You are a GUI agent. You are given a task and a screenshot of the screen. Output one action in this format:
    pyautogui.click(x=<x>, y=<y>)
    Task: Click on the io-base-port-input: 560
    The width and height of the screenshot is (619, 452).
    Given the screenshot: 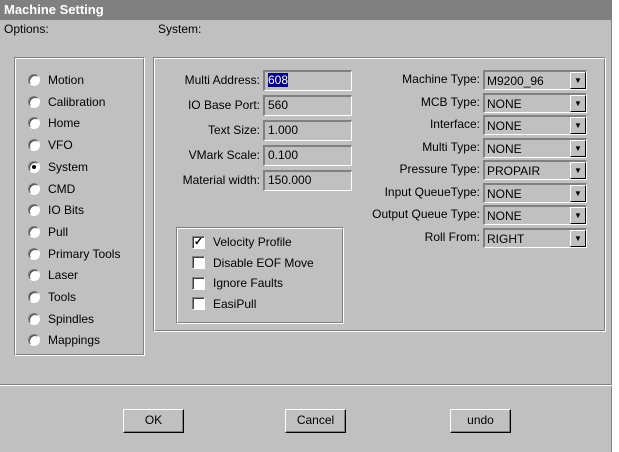 What is the action you would take?
    pyautogui.click(x=307, y=105)
    